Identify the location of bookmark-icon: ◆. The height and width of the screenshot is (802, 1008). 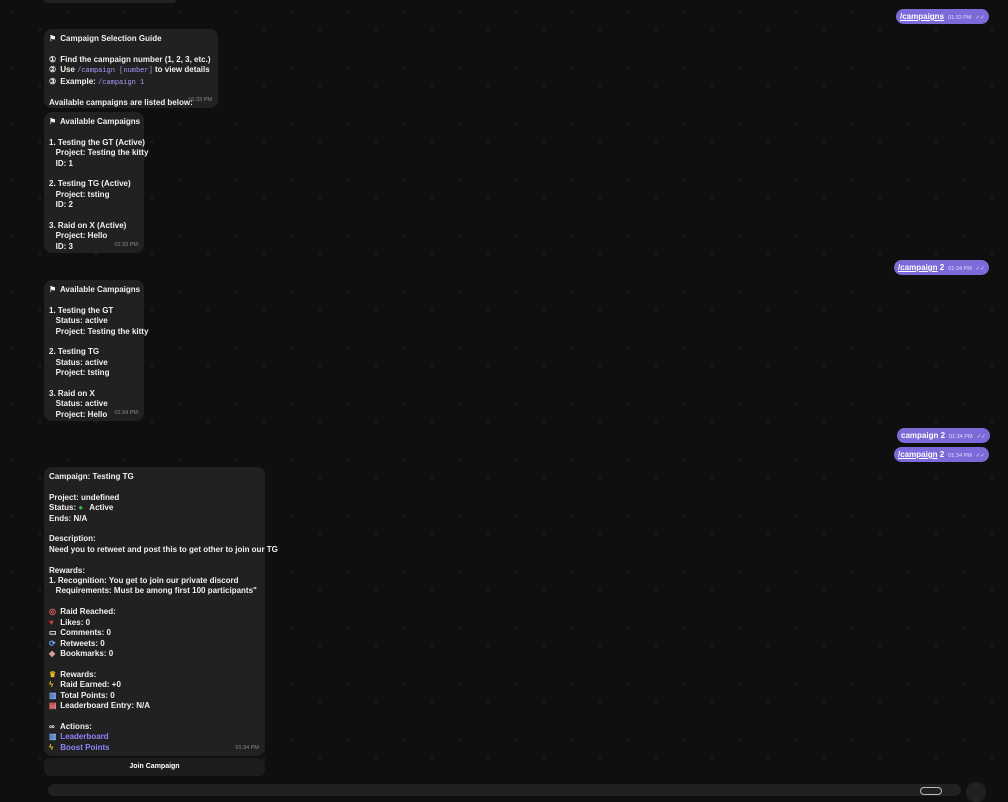
(52, 653).